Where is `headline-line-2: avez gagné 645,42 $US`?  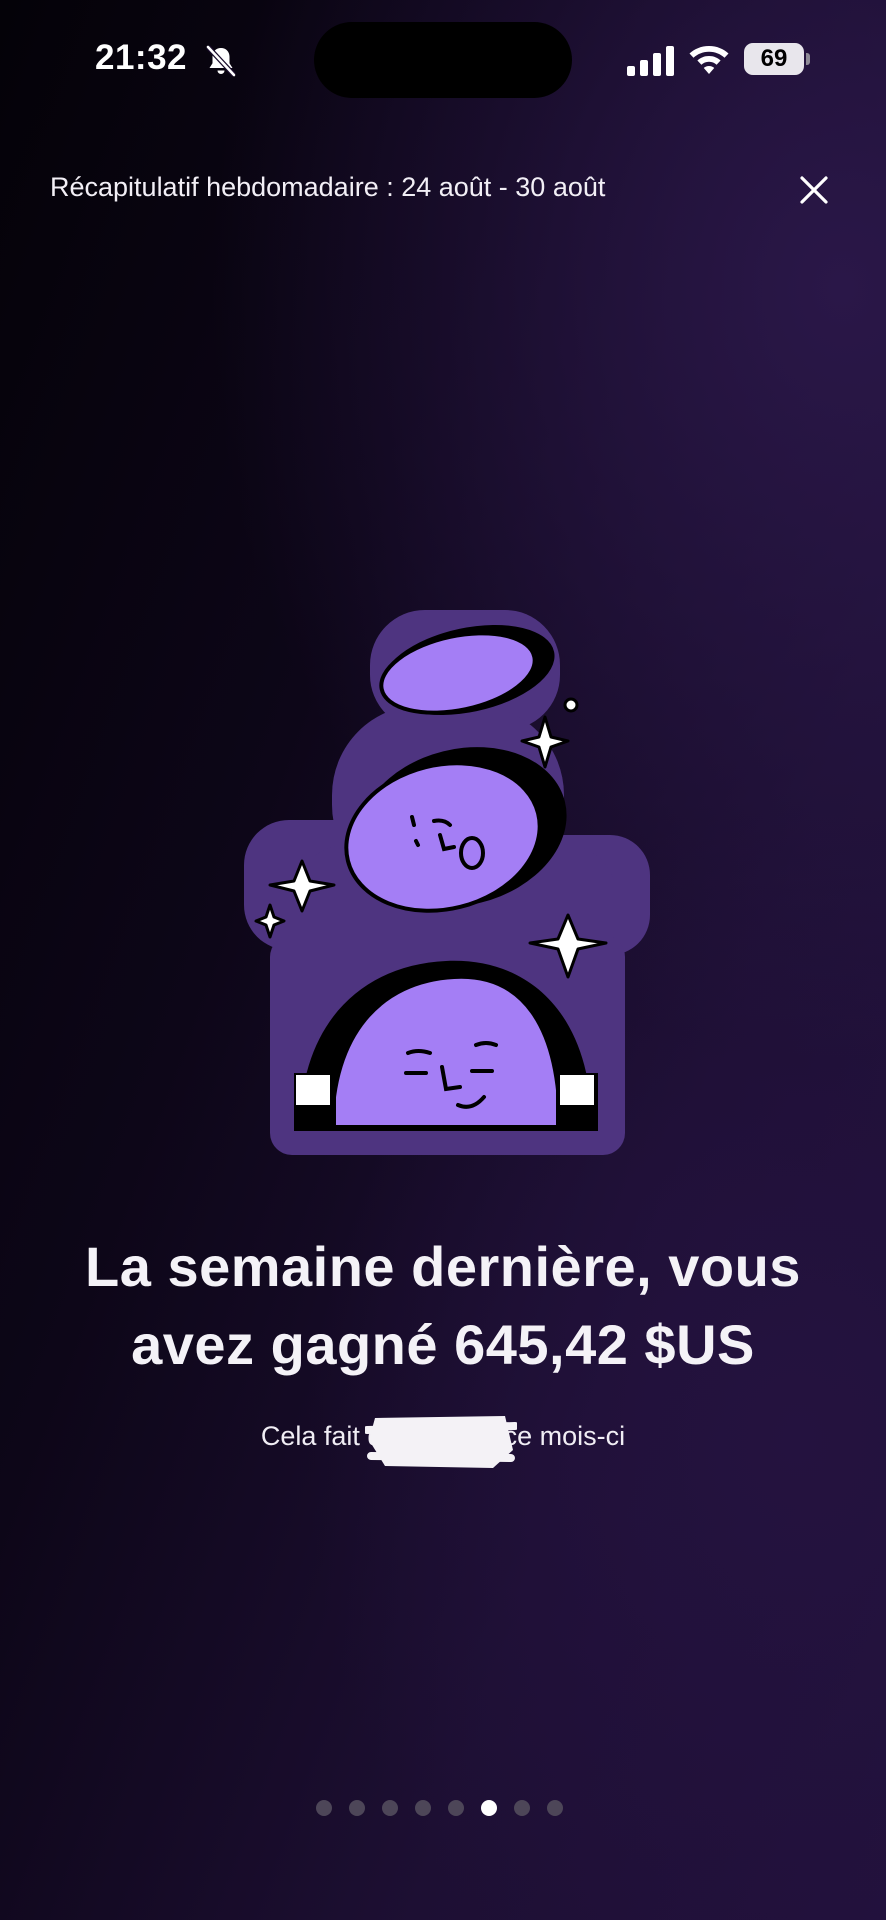 headline-line-2: avez gagné 645,42 $US is located at coordinates (443, 1344).